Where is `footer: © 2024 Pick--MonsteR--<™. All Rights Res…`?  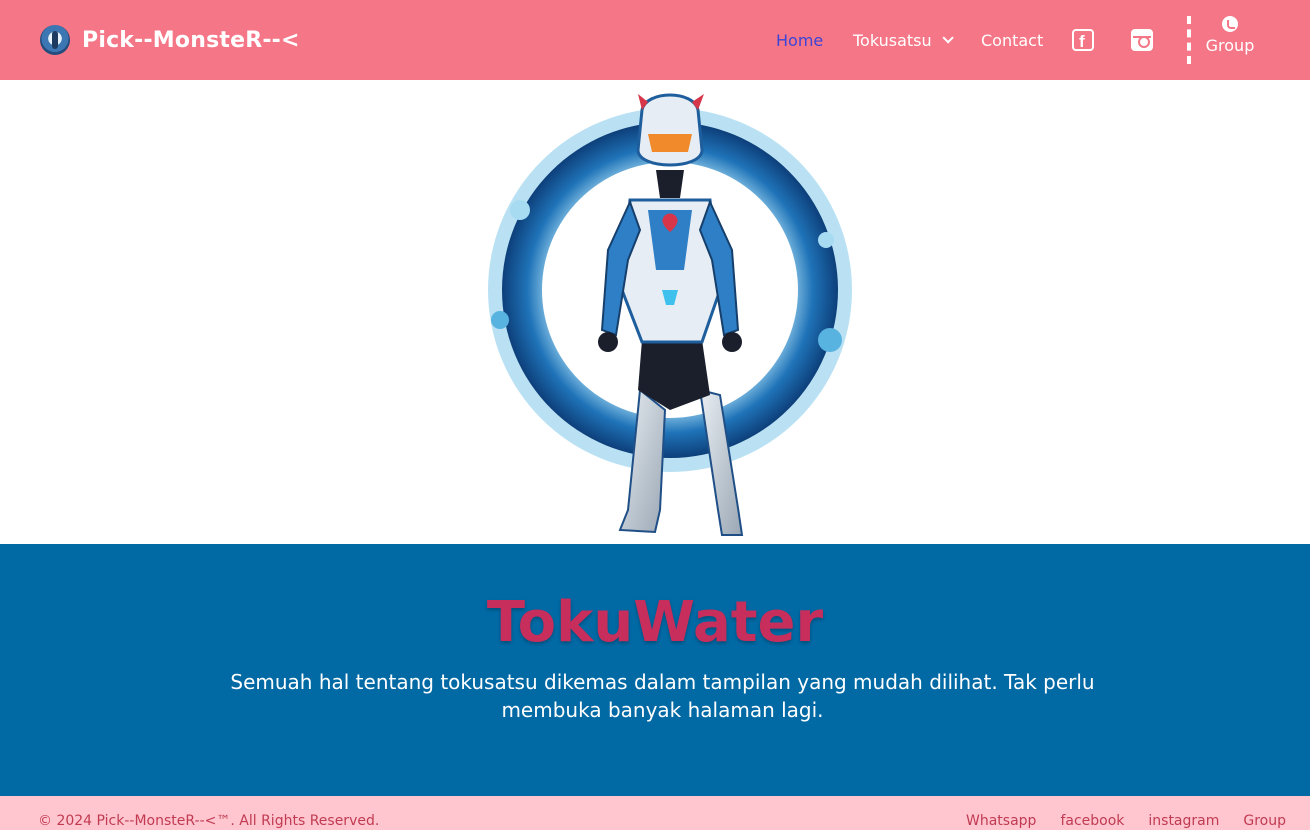 footer: © 2024 Pick--MonsteR--<™. All Rights Res… is located at coordinates (655, 813).